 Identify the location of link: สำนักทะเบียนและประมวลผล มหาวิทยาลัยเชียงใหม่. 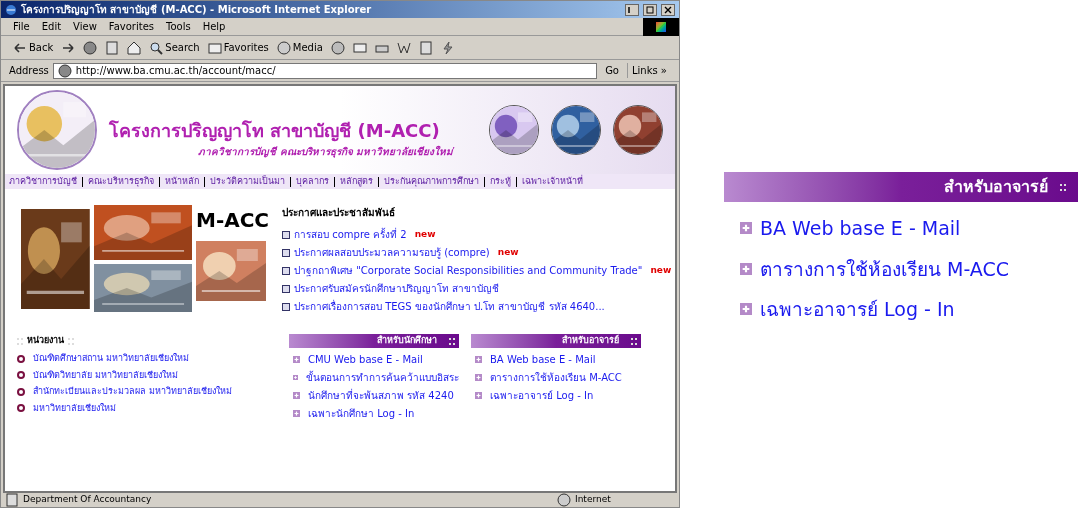
(132, 392).